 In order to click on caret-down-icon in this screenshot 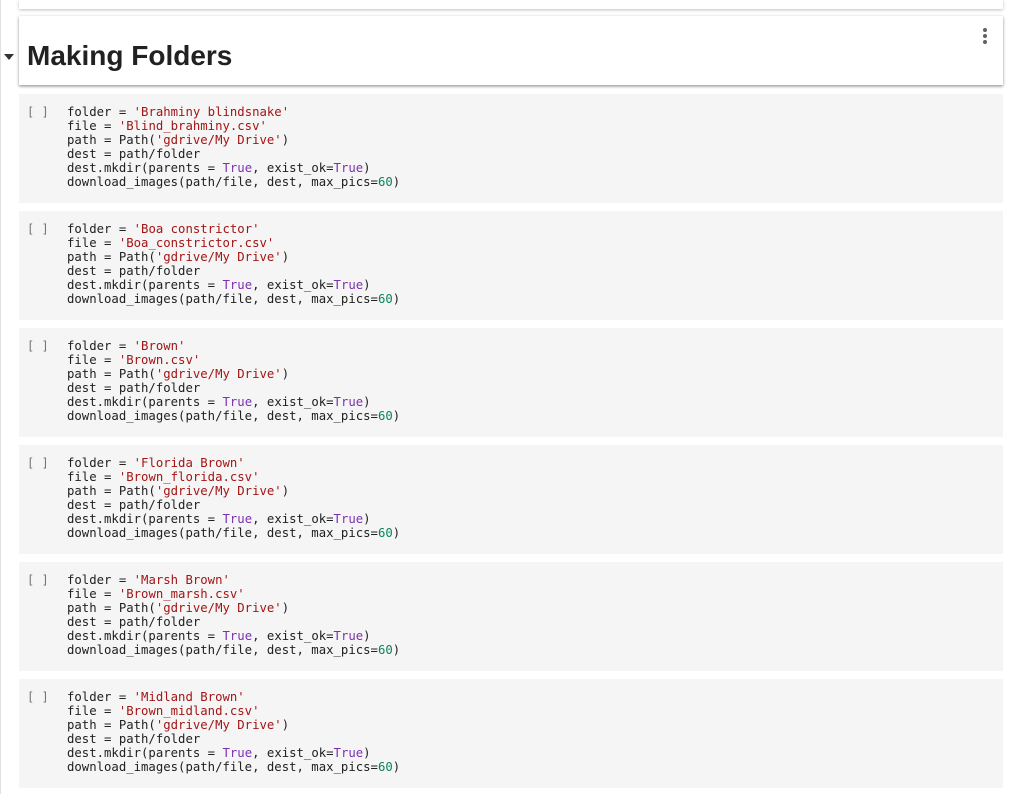, I will do `click(9, 57)`.